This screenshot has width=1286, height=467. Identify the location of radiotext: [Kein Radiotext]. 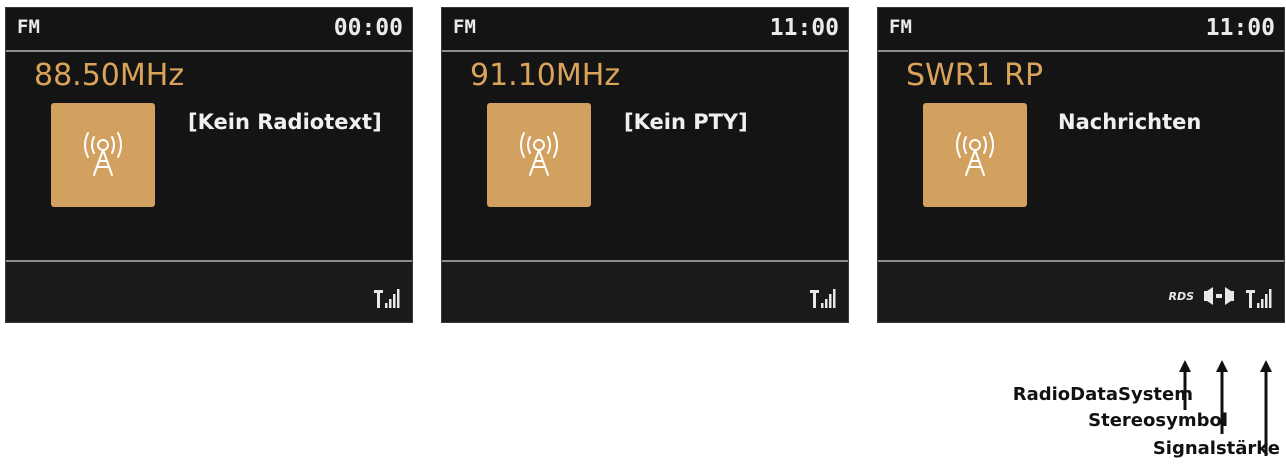
(285, 122).